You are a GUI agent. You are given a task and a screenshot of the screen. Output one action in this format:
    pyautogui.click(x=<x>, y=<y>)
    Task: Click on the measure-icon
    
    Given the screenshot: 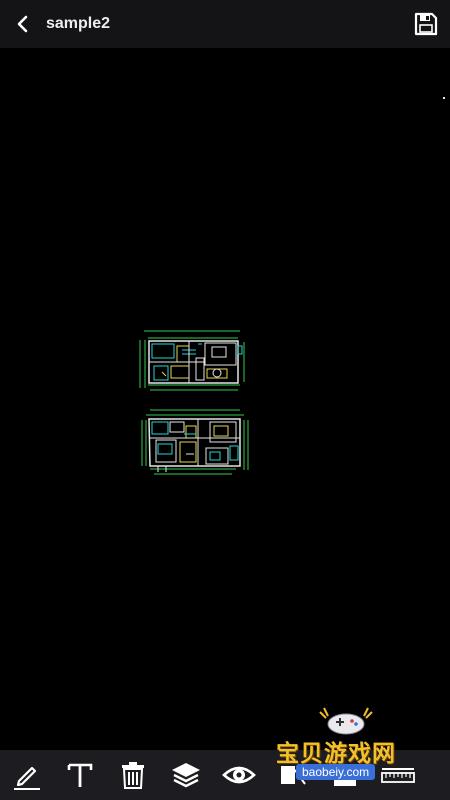 What is the action you would take?
    pyautogui.click(x=293, y=775)
    